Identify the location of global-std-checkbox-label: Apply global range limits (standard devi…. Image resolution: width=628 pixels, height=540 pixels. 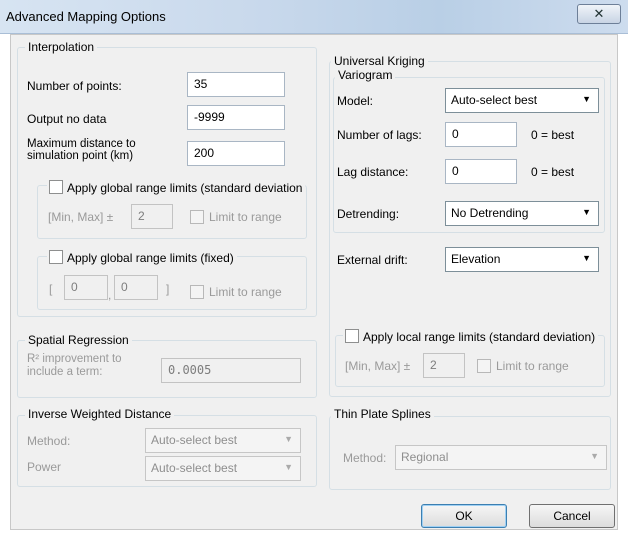
(185, 188).